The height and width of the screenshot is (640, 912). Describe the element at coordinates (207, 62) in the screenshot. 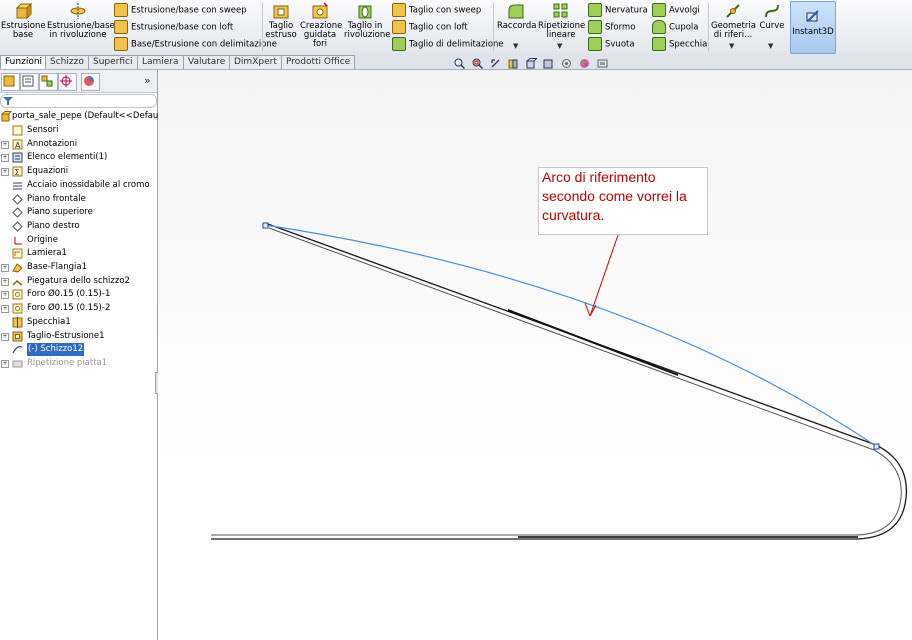

I see `tab-valutare: Valutare` at that location.